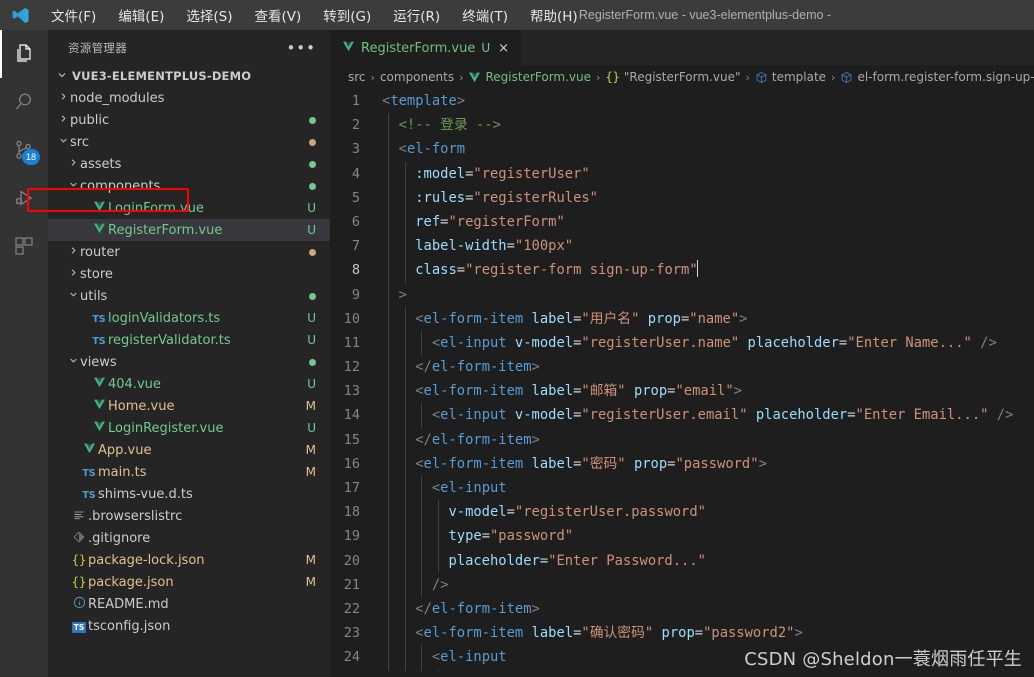 The width and height of the screenshot is (1034, 677). I want to click on tree-item-label: components, so click(120, 186).